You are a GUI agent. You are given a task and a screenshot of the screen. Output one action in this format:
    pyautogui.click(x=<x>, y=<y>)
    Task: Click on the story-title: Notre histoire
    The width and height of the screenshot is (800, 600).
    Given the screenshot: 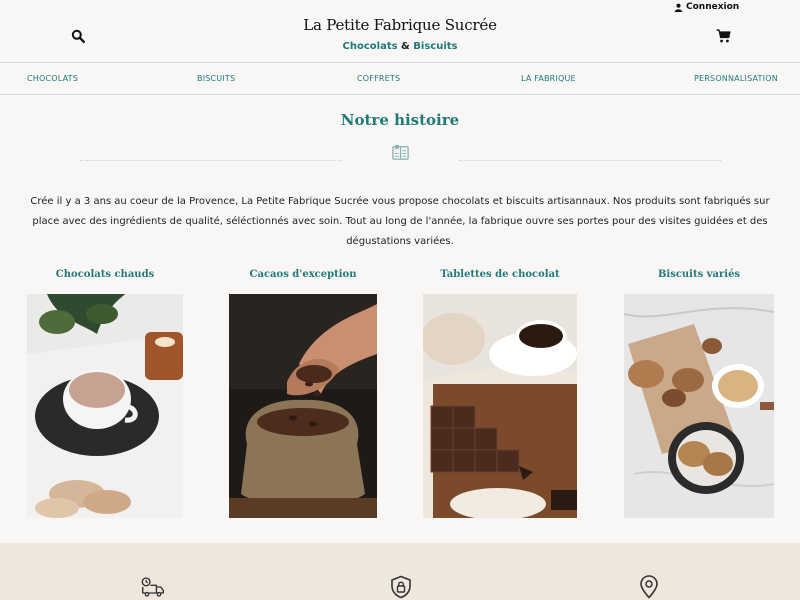 What is the action you would take?
    pyautogui.click(x=400, y=120)
    